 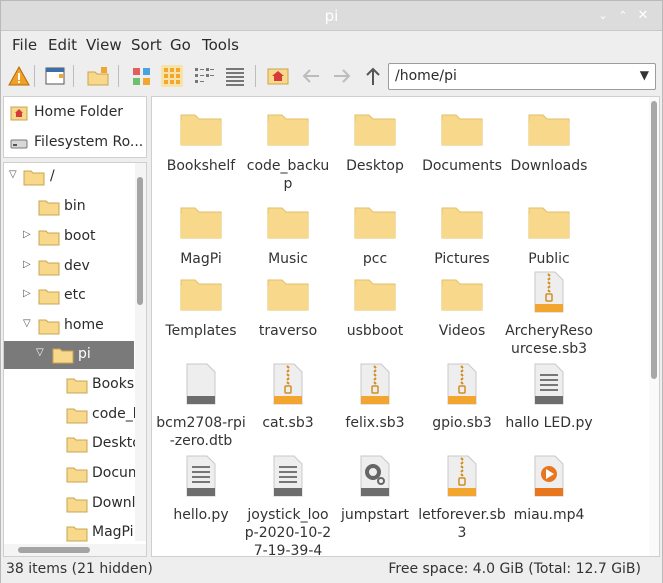 What do you see at coordinates (288, 259) in the screenshot?
I see `file-name: Music` at bounding box center [288, 259].